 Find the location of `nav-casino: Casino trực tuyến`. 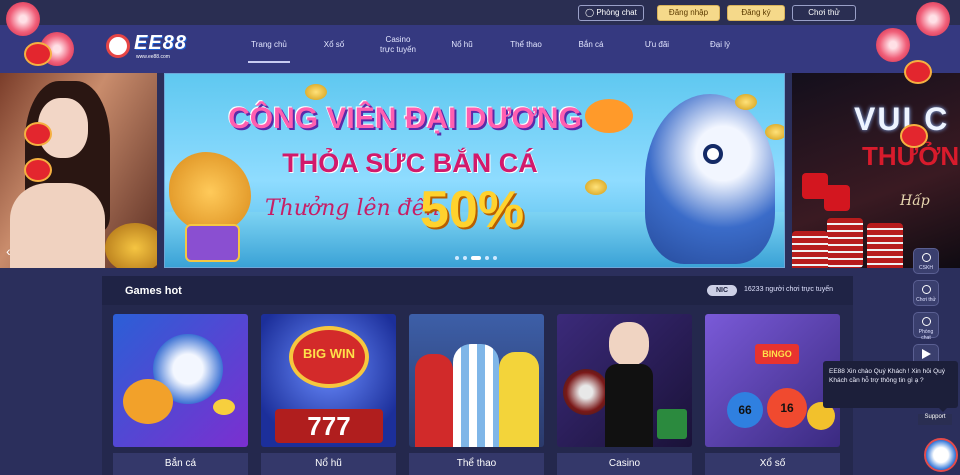

nav-casino: Casino trực tuyến is located at coordinates (398, 45).